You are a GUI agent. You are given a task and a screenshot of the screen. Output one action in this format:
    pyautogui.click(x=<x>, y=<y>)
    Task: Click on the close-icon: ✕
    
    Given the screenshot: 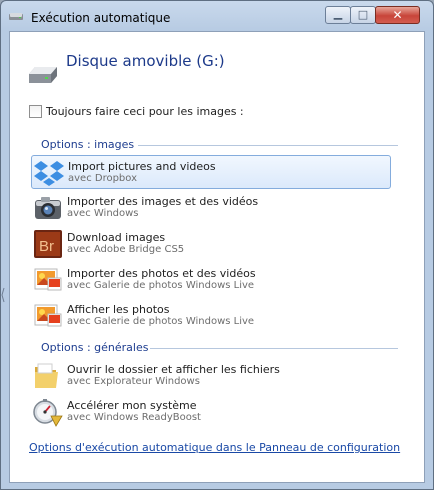 What is the action you would take?
    pyautogui.click(x=397, y=15)
    